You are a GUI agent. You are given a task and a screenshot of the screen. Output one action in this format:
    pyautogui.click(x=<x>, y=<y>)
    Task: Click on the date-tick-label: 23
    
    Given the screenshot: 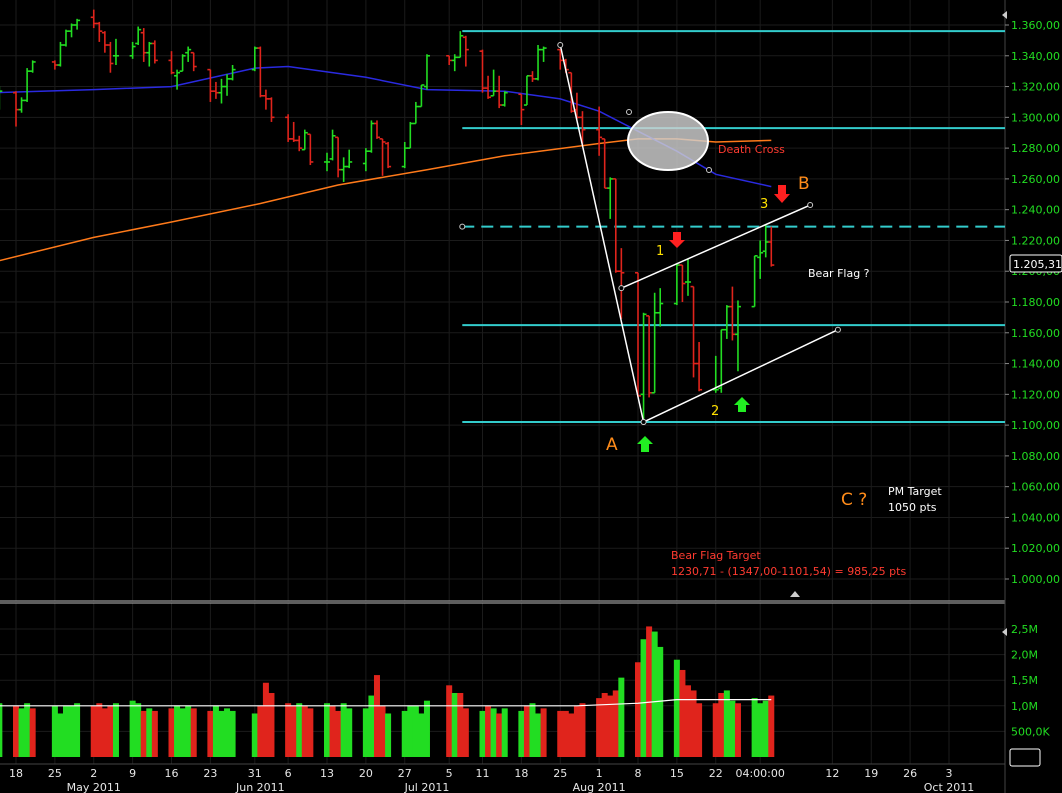 What is the action you would take?
    pyautogui.click(x=210, y=773)
    